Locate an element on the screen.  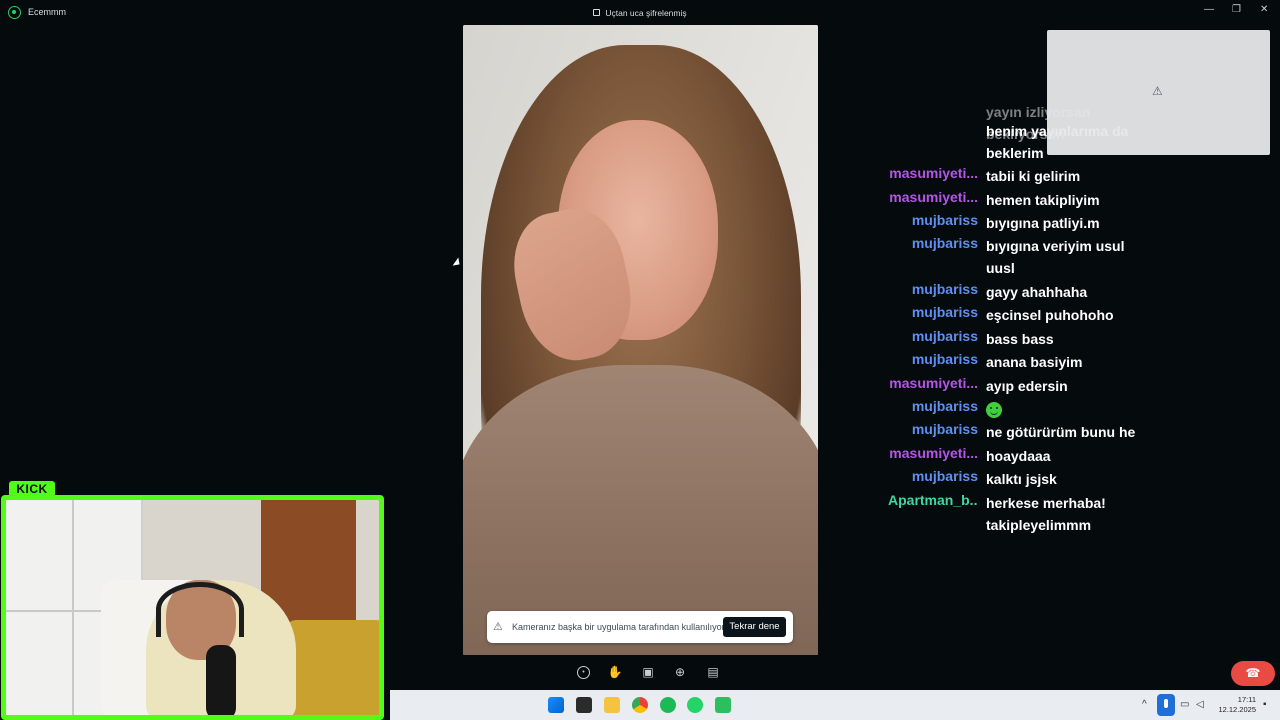
end-call-button: ☎ is located at coordinates (1253, 673).